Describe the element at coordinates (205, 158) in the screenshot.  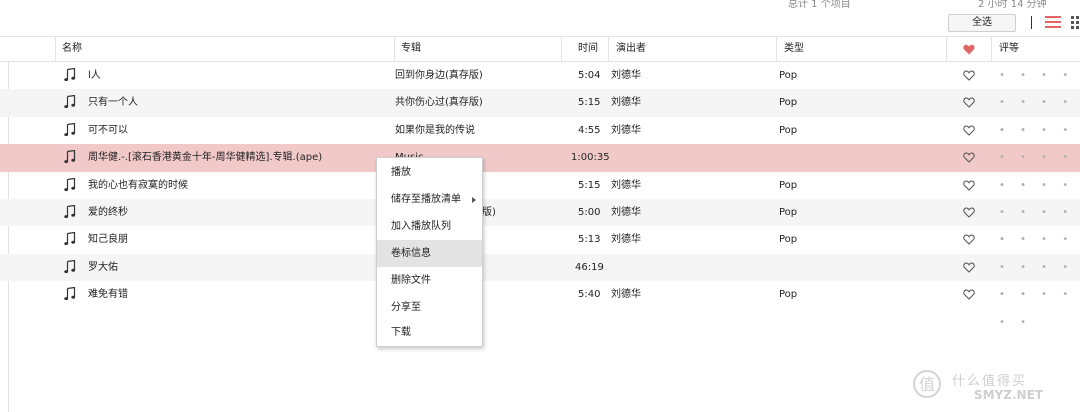
I see `track-title: 周华健.-.[滚石香港黄金十年-周华健精选].专辑.(ape)` at that location.